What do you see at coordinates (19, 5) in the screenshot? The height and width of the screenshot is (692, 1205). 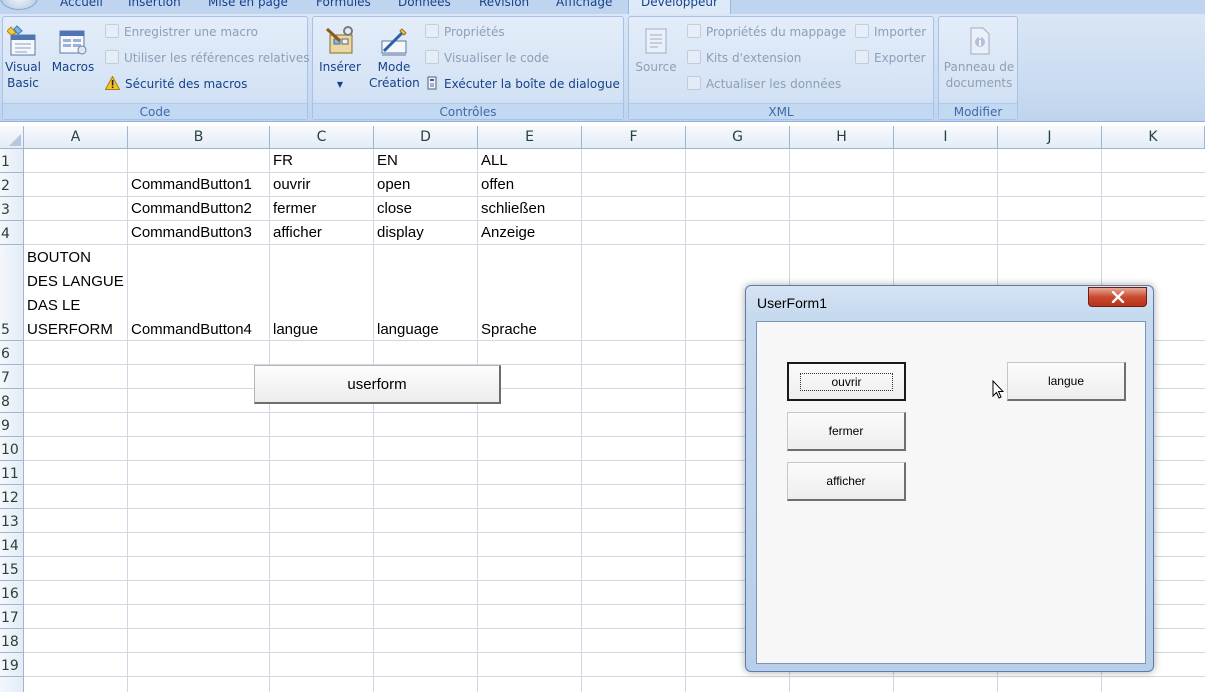 I see `office-button` at bounding box center [19, 5].